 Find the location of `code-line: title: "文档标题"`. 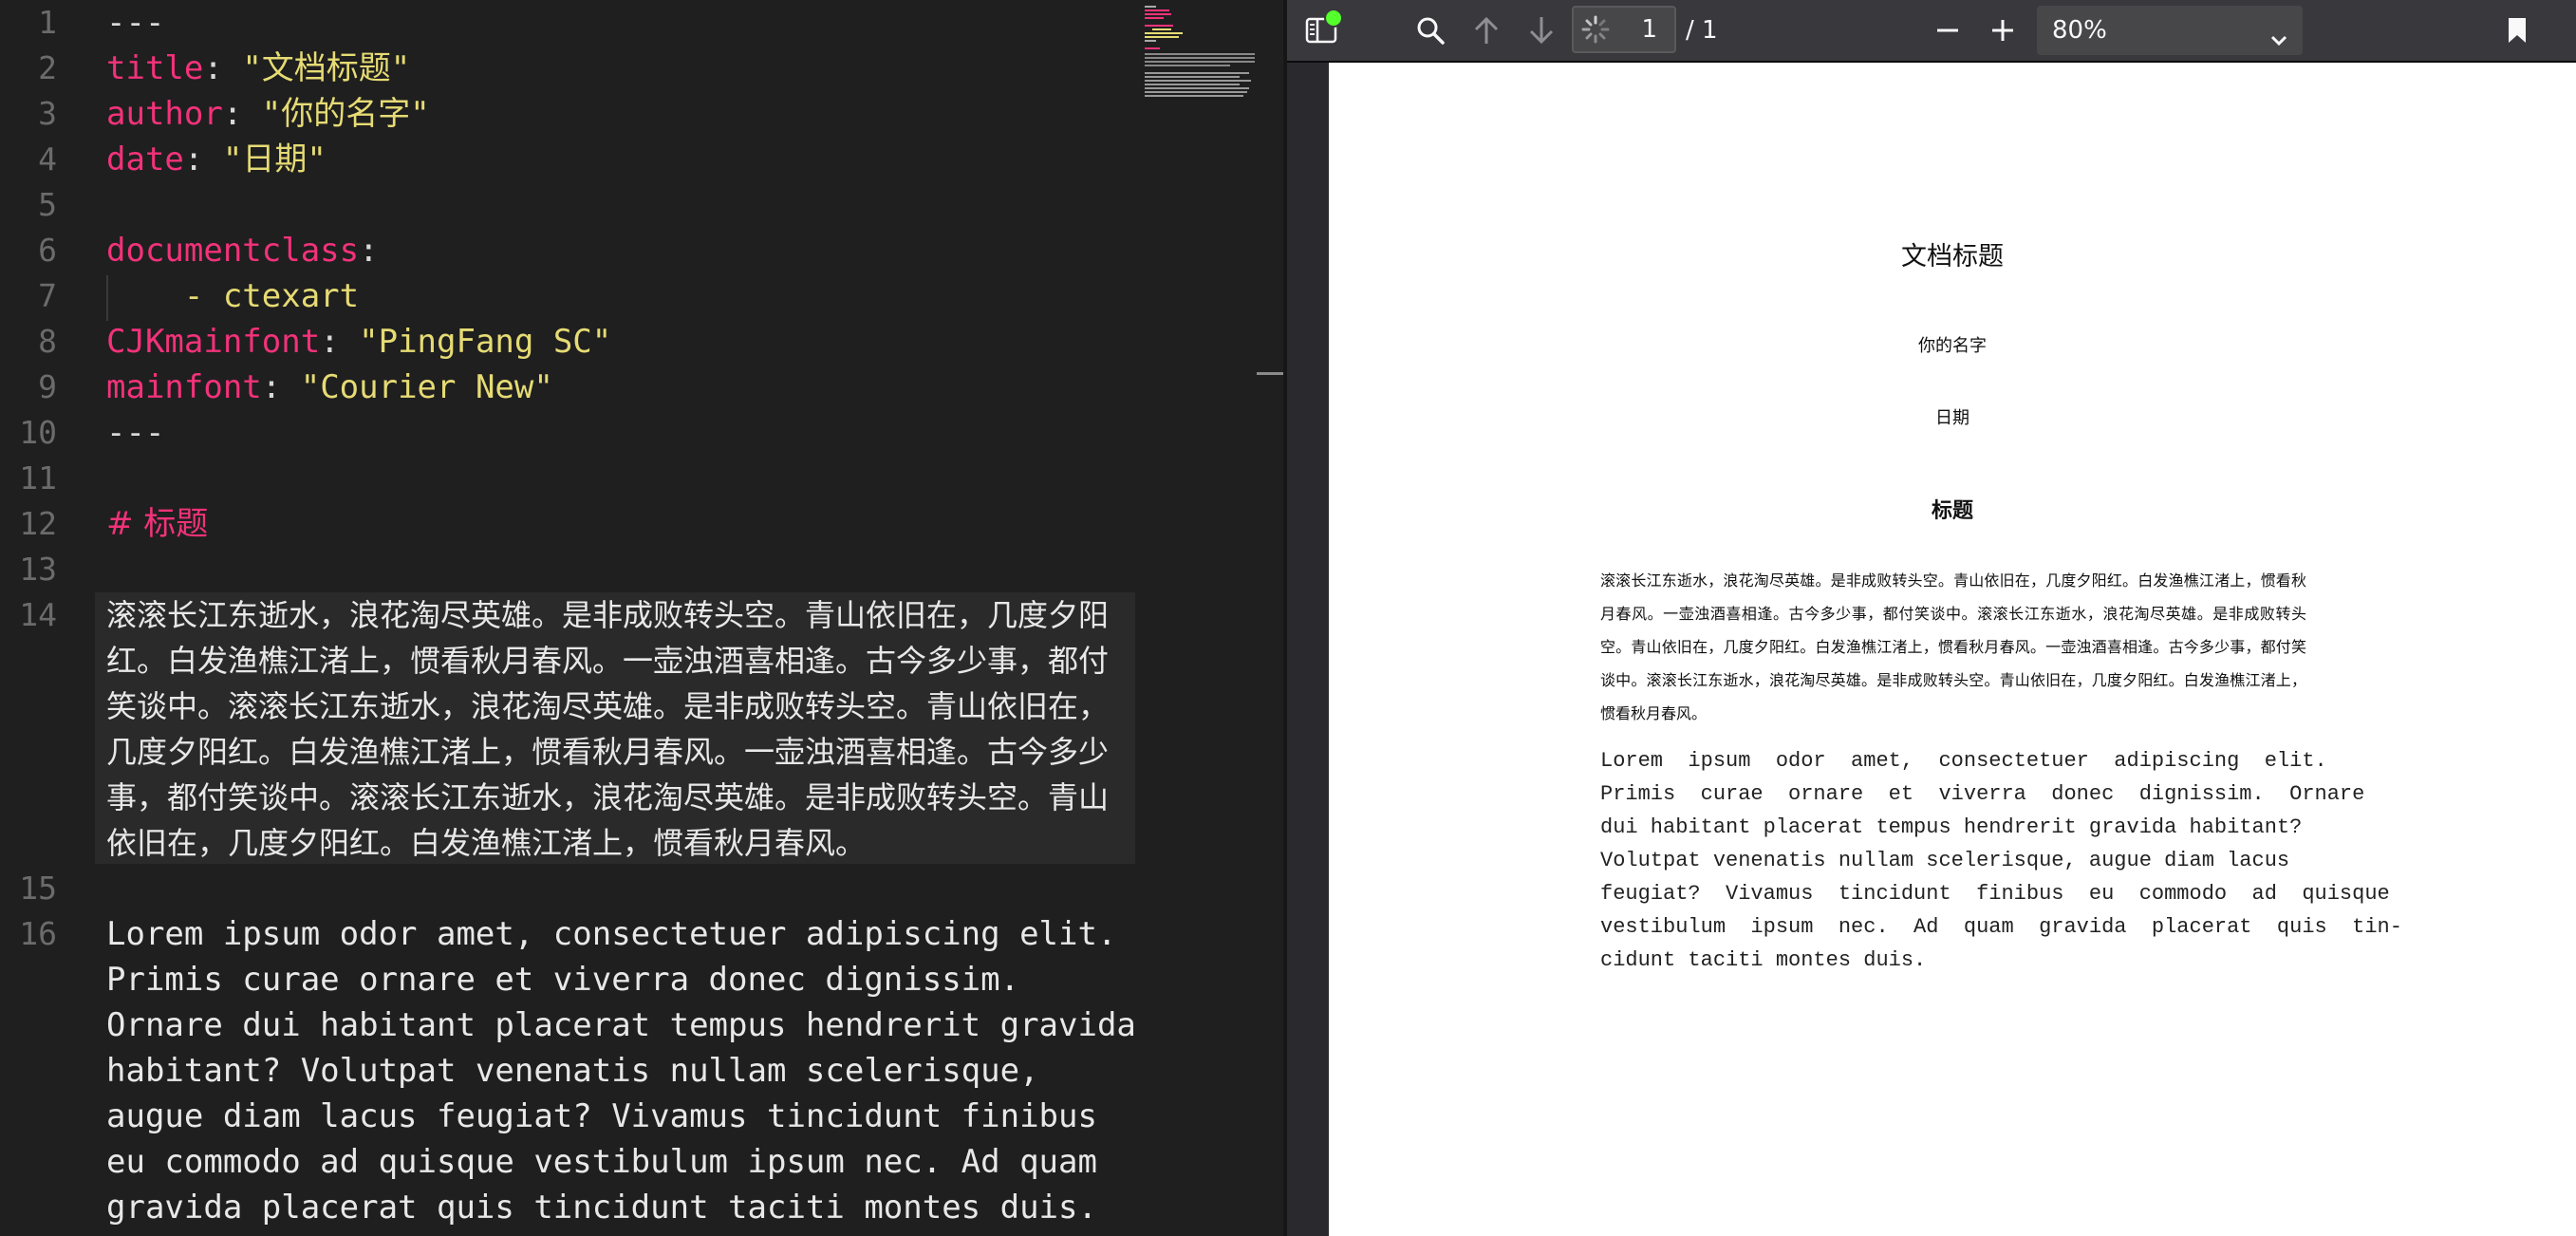

code-line: title: "文档标题" is located at coordinates (258, 68).